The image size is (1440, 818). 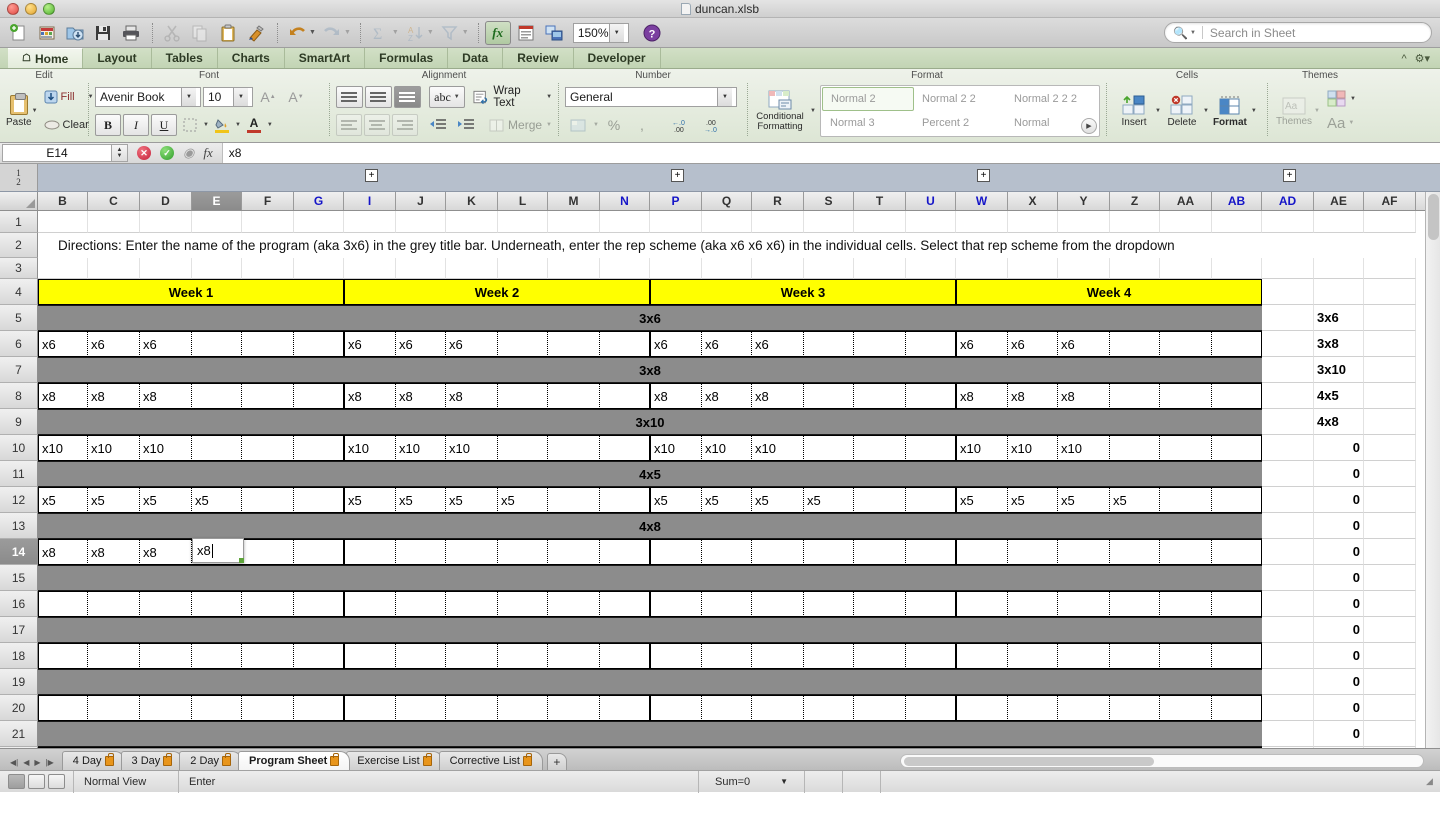 I want to click on cell-E10, so click(x=217, y=448).